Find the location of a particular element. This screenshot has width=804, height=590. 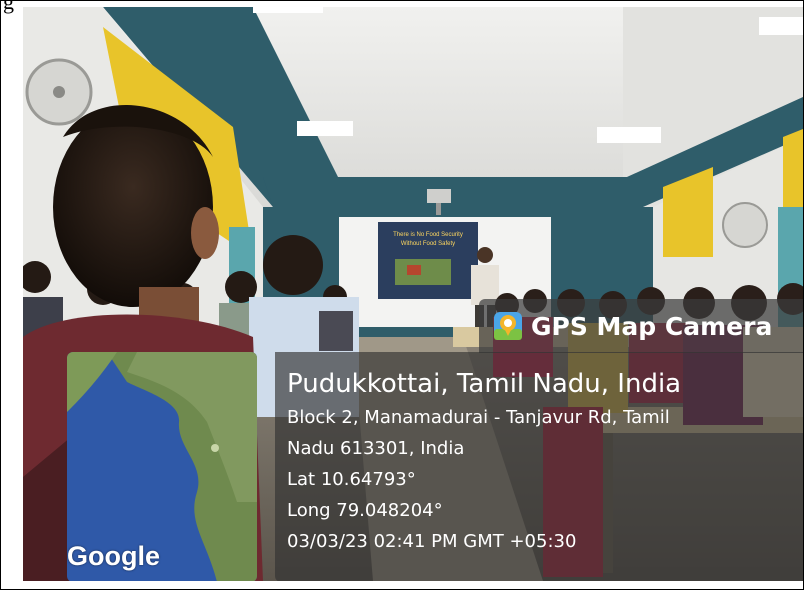

place-title: Pudukkottai, Tamil Nadu, India is located at coordinates (484, 384).